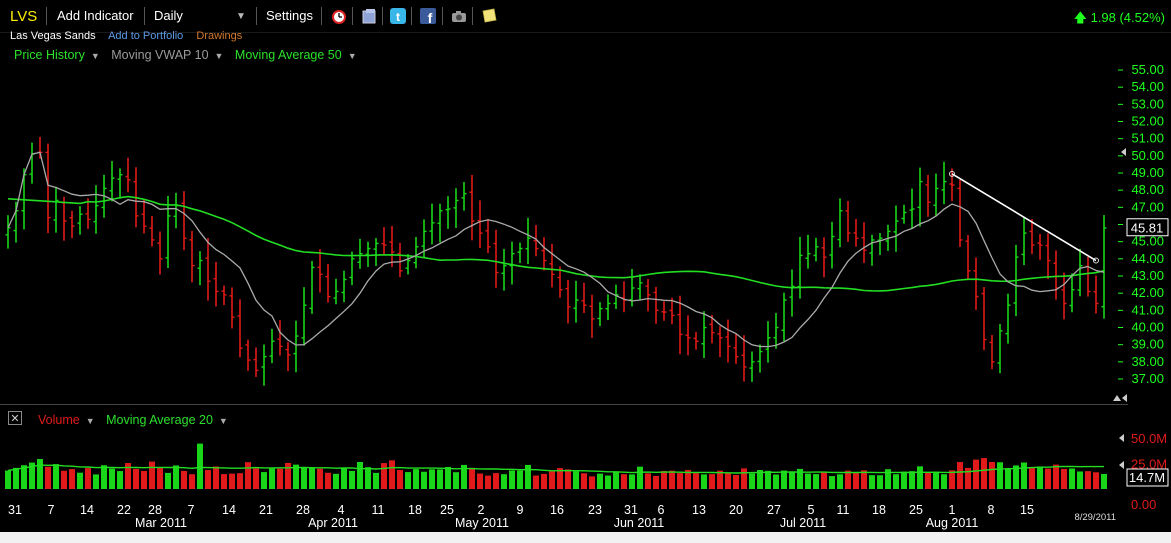  Describe the element at coordinates (339, 16) in the screenshot. I see `alarm-clock-icon` at that location.